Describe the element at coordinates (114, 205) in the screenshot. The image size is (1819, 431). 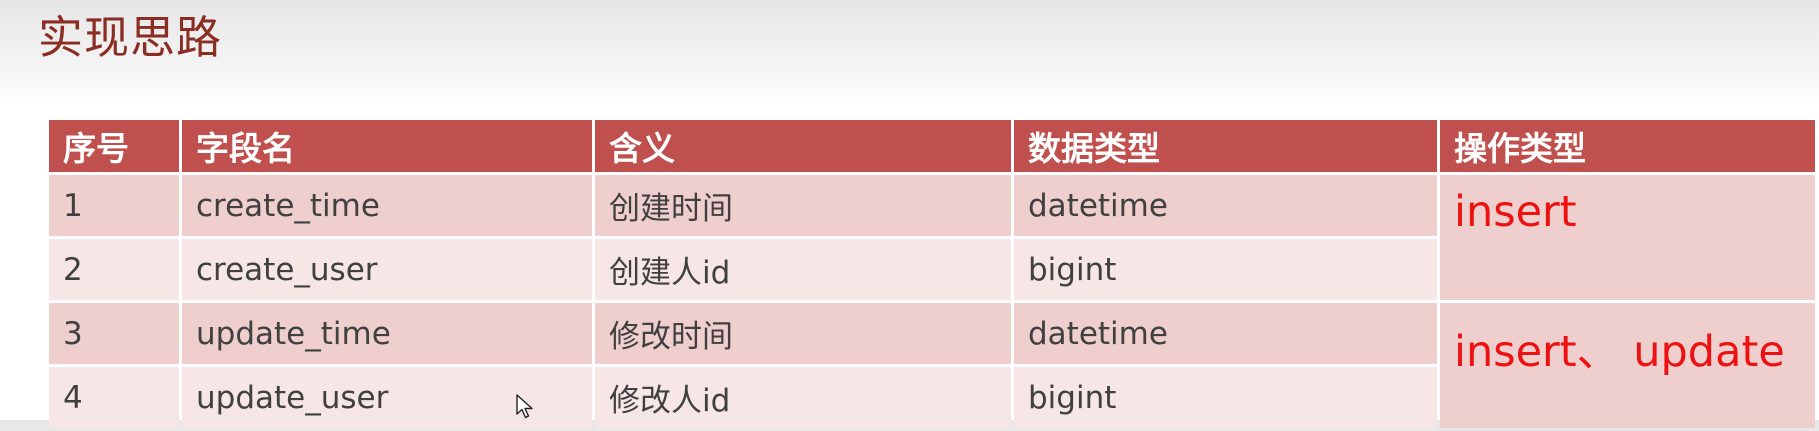
I see `row-index: 1` at that location.